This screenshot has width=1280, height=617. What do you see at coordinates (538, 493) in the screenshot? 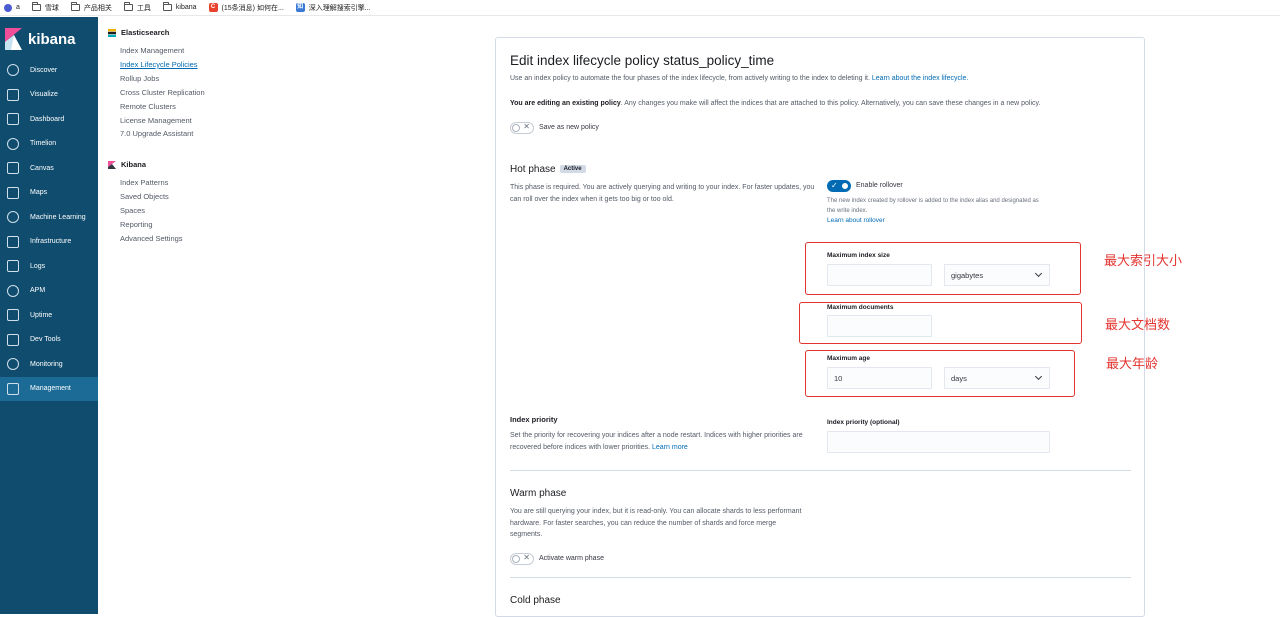
I see `warm-phase-title: Warm phase` at bounding box center [538, 493].